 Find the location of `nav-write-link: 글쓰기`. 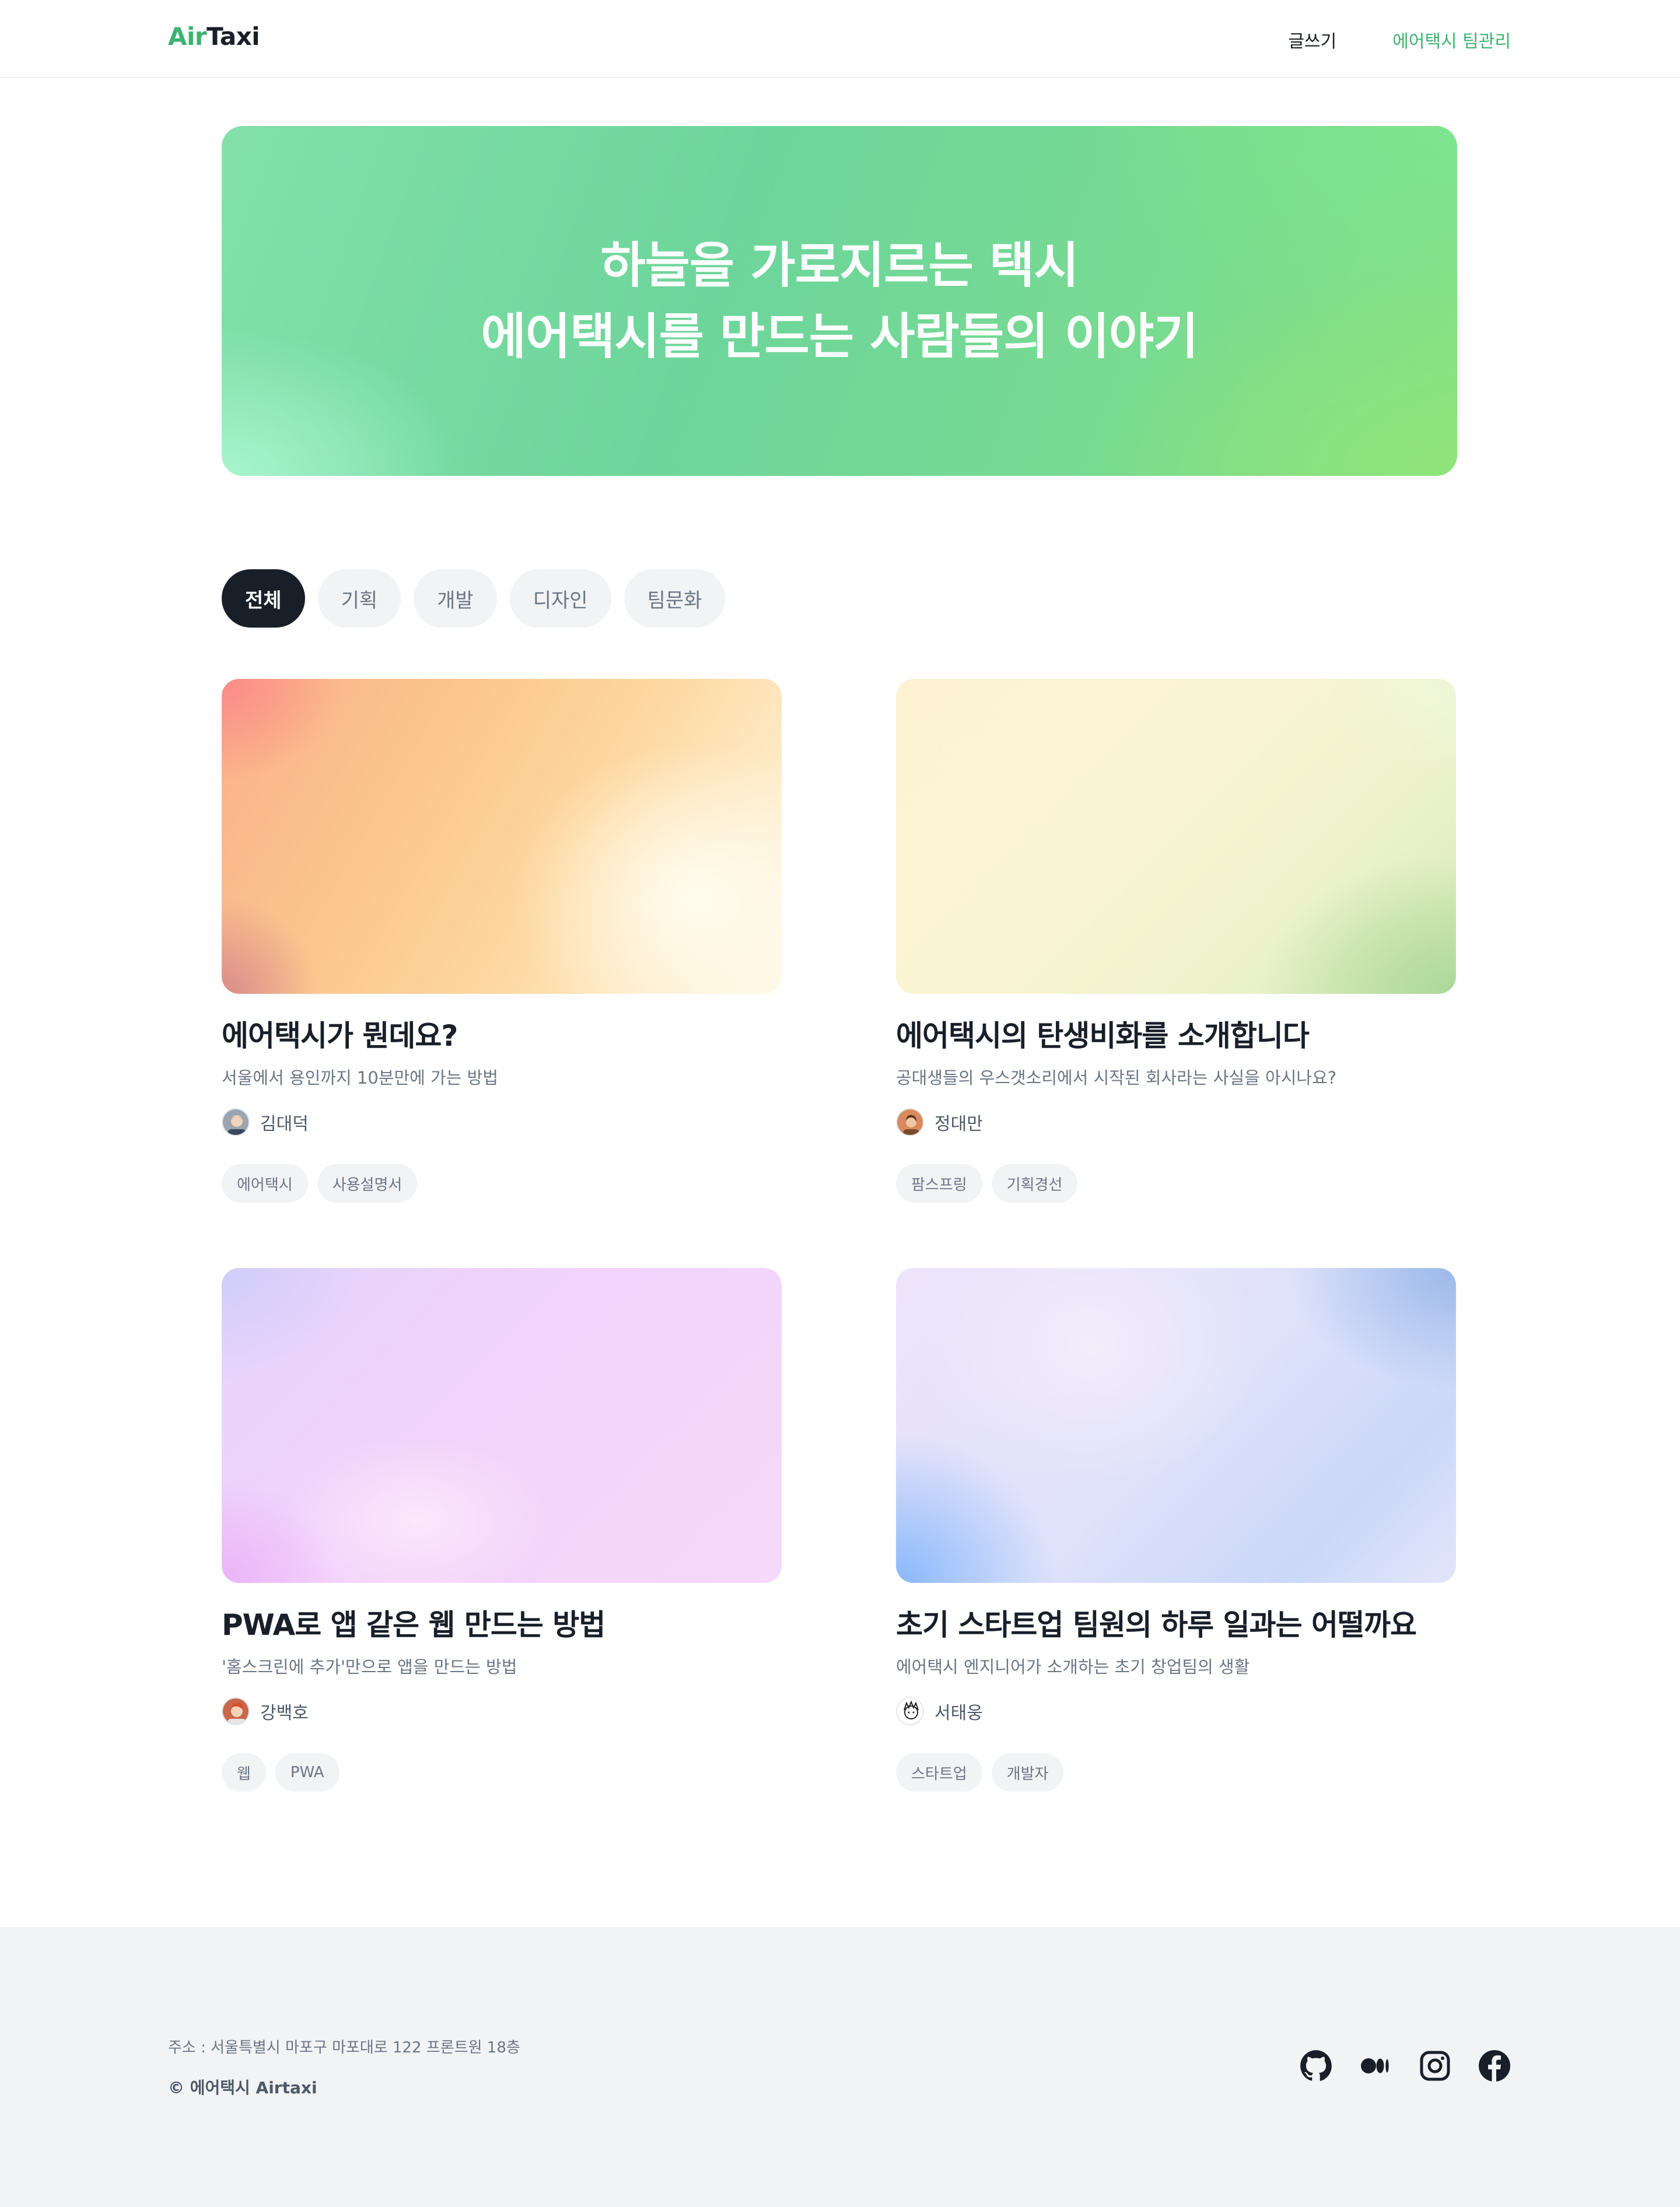

nav-write-link: 글쓰기 is located at coordinates (1312, 40).